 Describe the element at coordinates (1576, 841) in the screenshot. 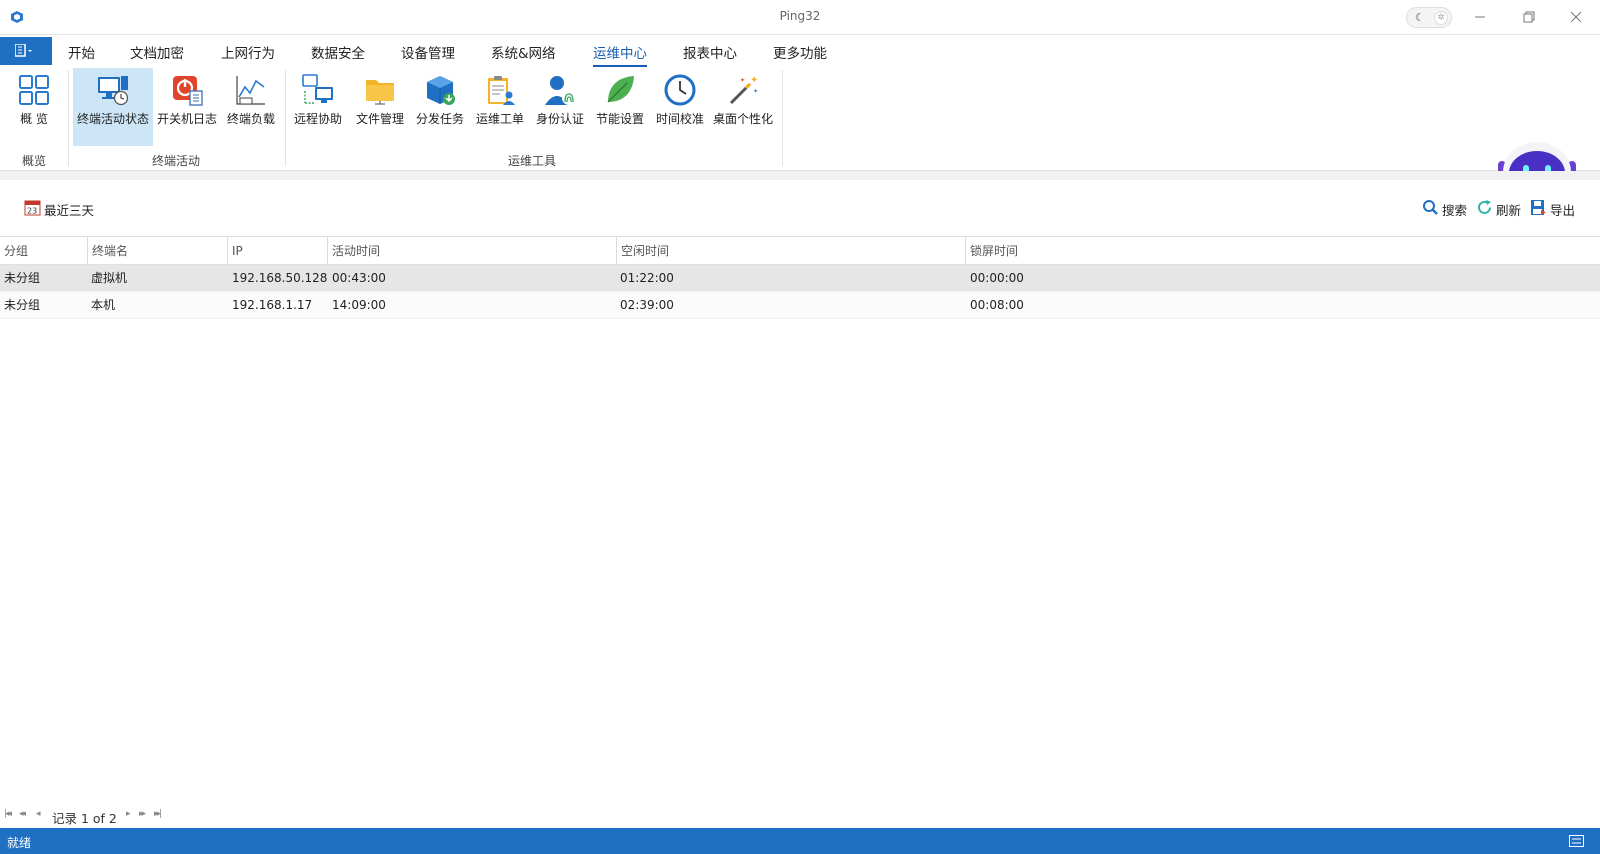

I see `keyboard-icon` at that location.